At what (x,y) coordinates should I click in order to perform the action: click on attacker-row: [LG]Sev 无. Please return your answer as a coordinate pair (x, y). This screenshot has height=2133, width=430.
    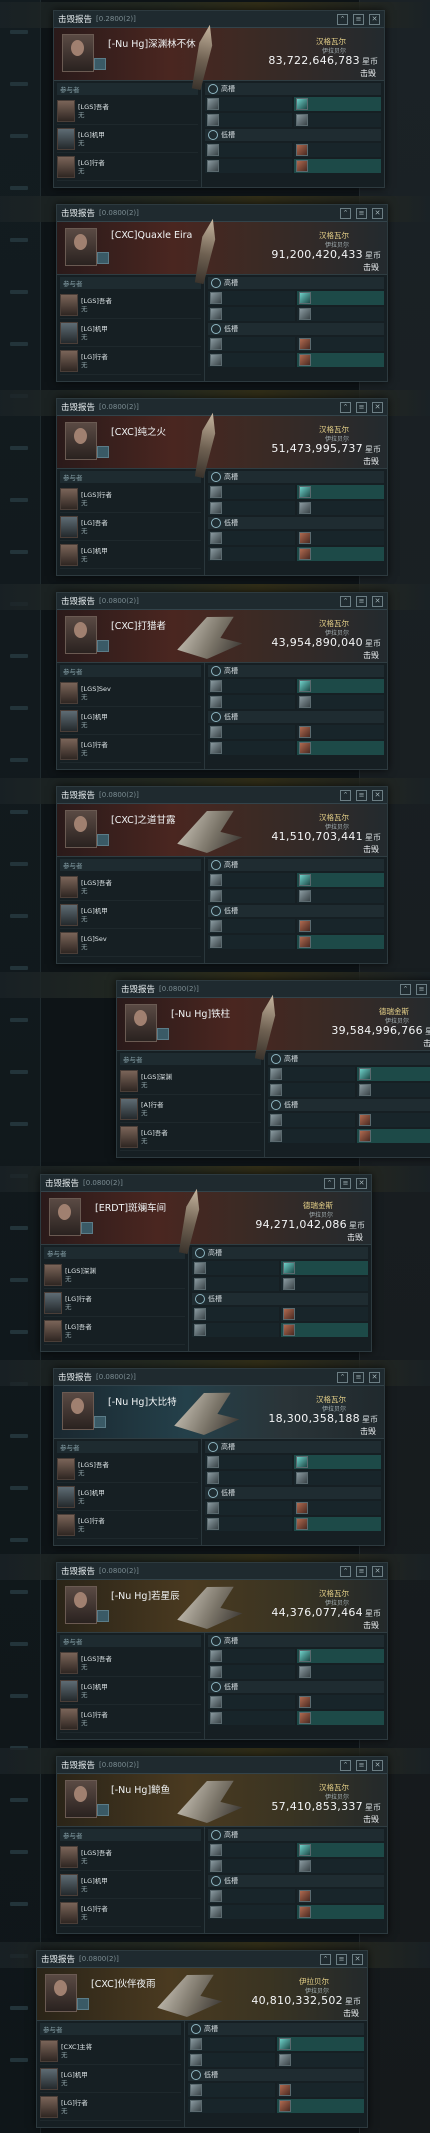
    Looking at the image, I should click on (130, 943).